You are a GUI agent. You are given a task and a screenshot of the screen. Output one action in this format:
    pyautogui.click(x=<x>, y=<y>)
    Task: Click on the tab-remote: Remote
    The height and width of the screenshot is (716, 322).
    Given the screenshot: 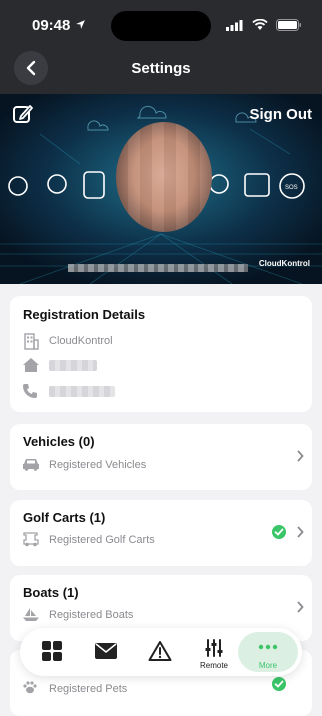 What is the action you would take?
    pyautogui.click(x=214, y=652)
    